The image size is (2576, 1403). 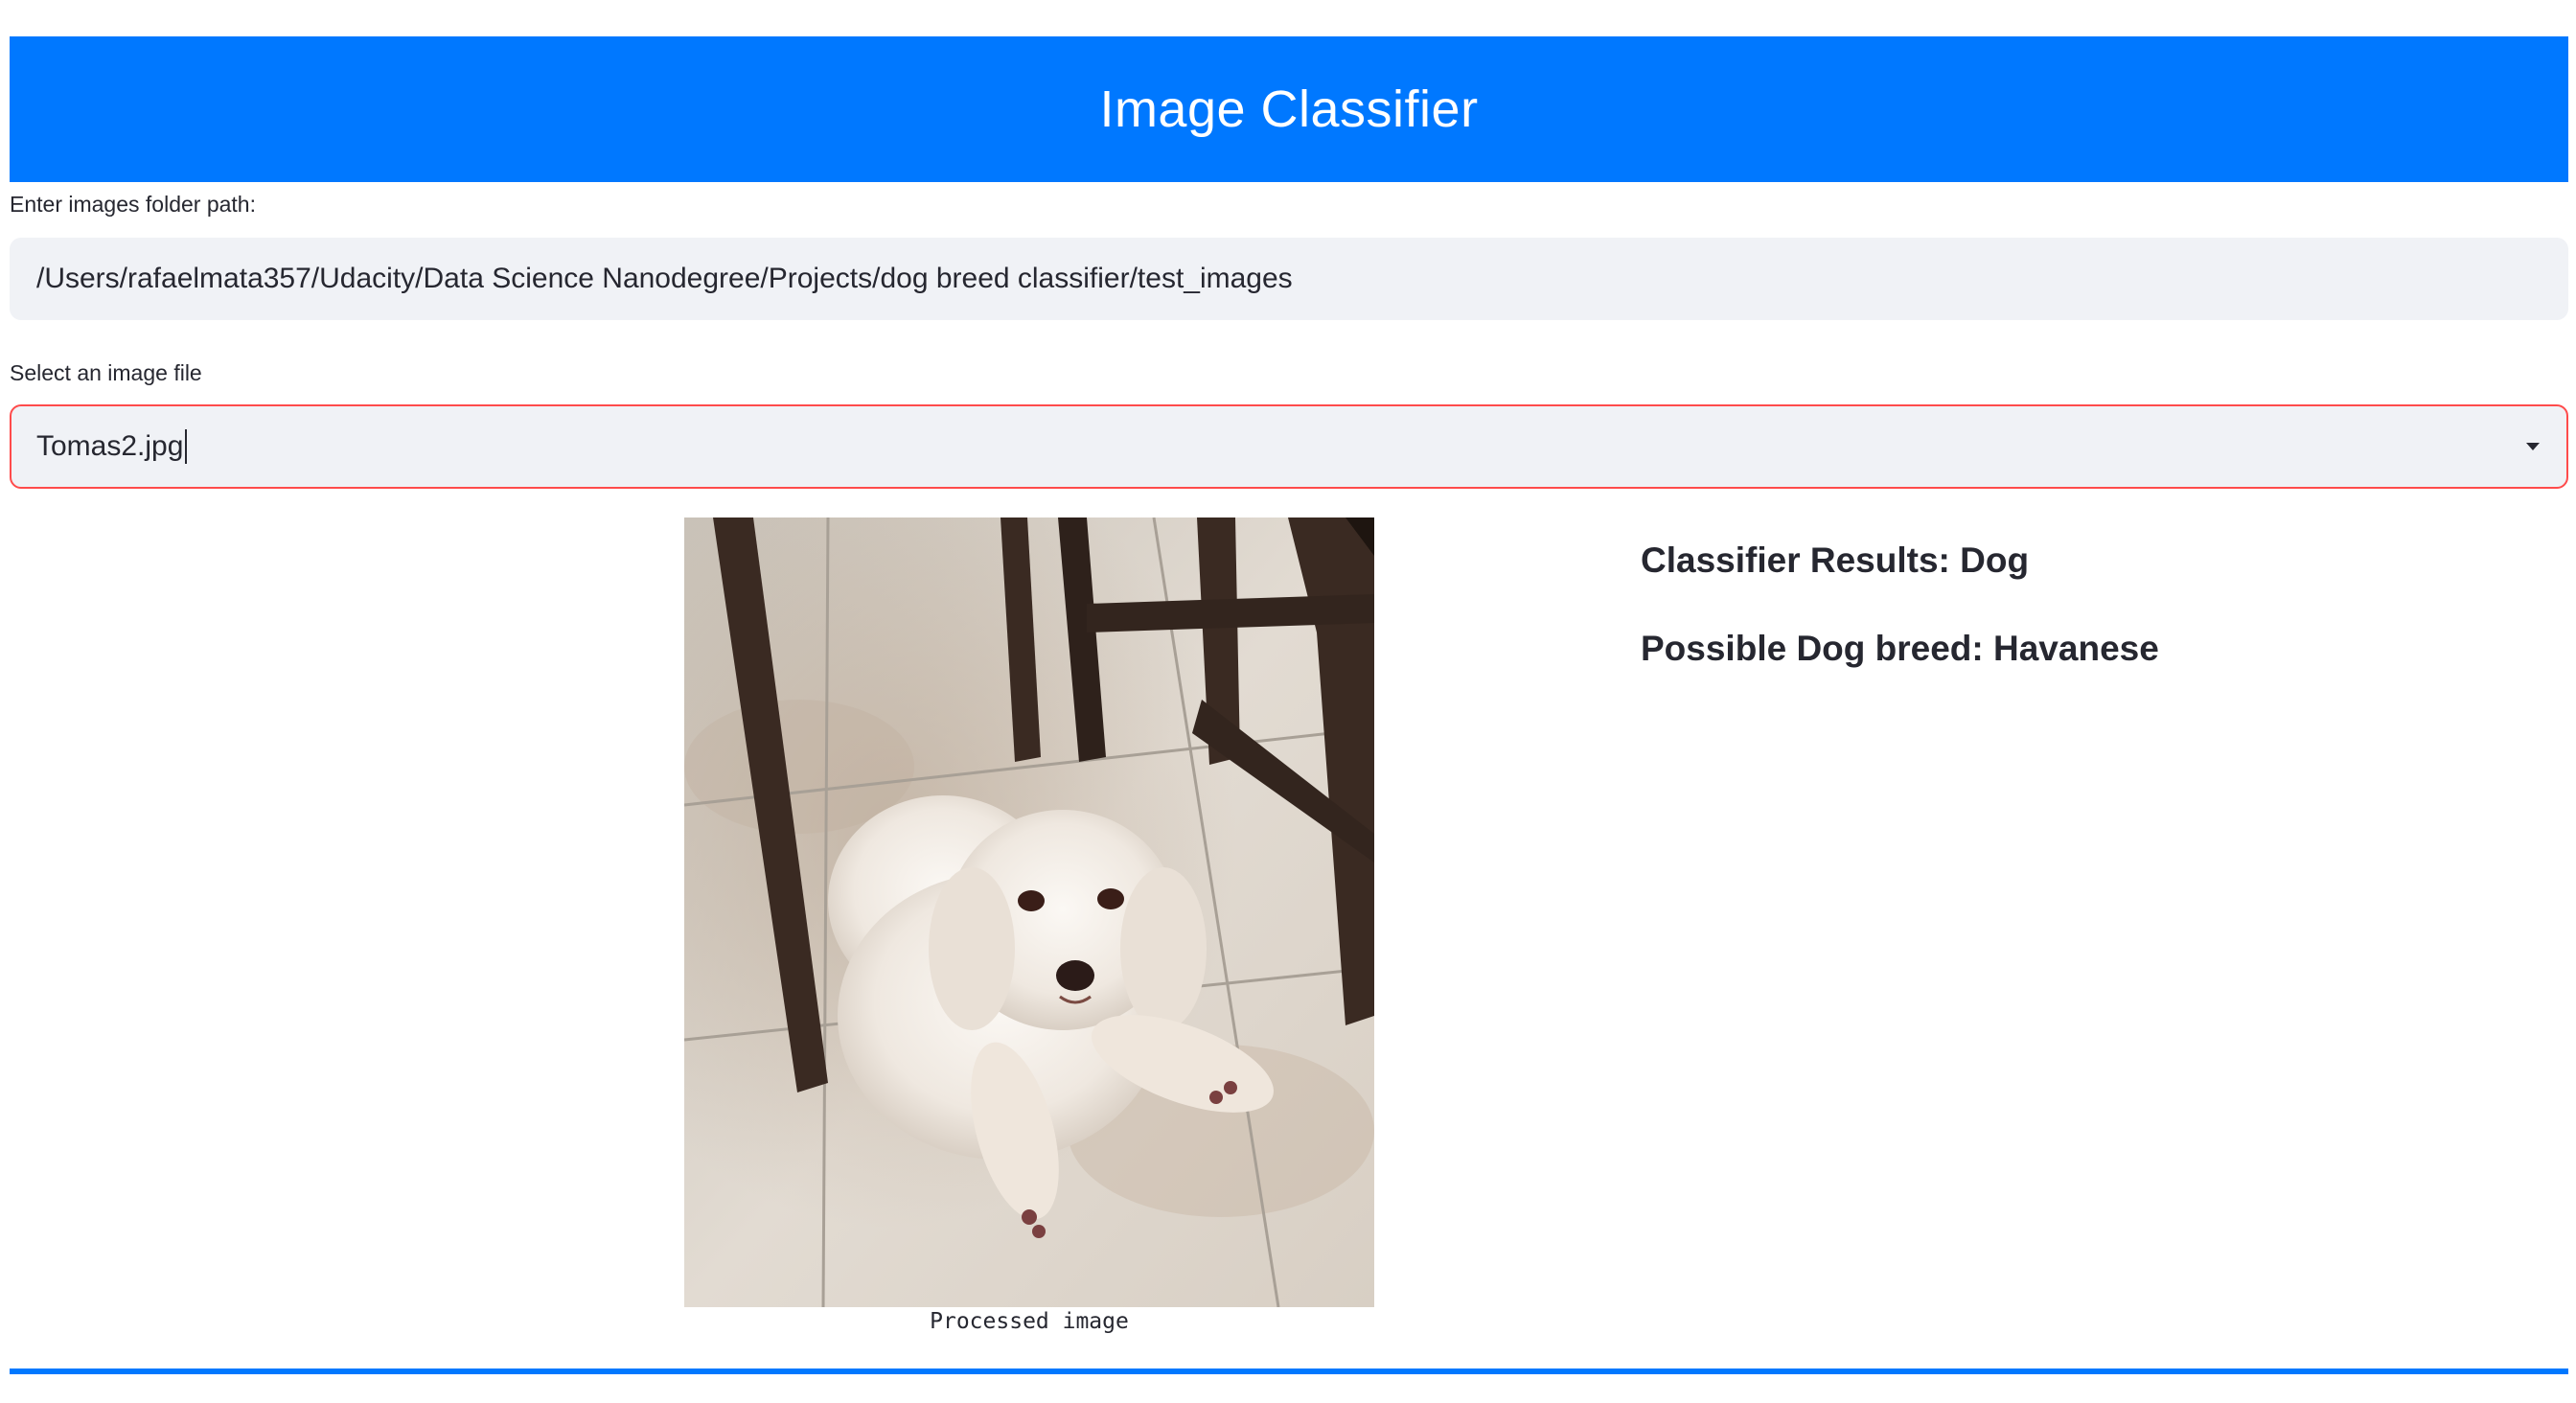 I want to click on page-title: Image Classifier, so click(x=1289, y=109).